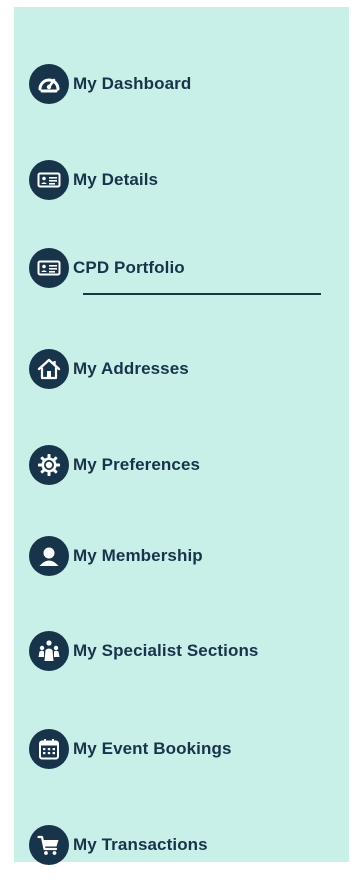  What do you see at coordinates (49, 556) in the screenshot?
I see `user-icon` at bounding box center [49, 556].